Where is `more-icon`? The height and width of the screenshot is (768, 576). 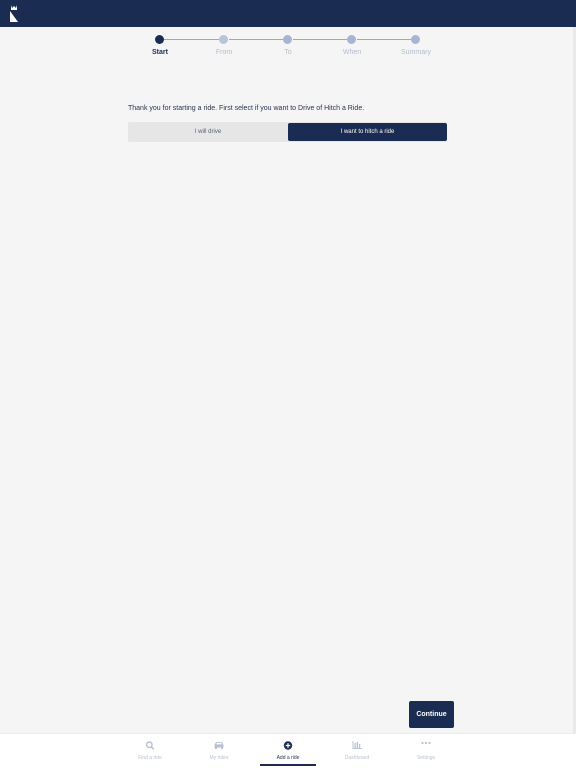 more-icon is located at coordinates (426, 743).